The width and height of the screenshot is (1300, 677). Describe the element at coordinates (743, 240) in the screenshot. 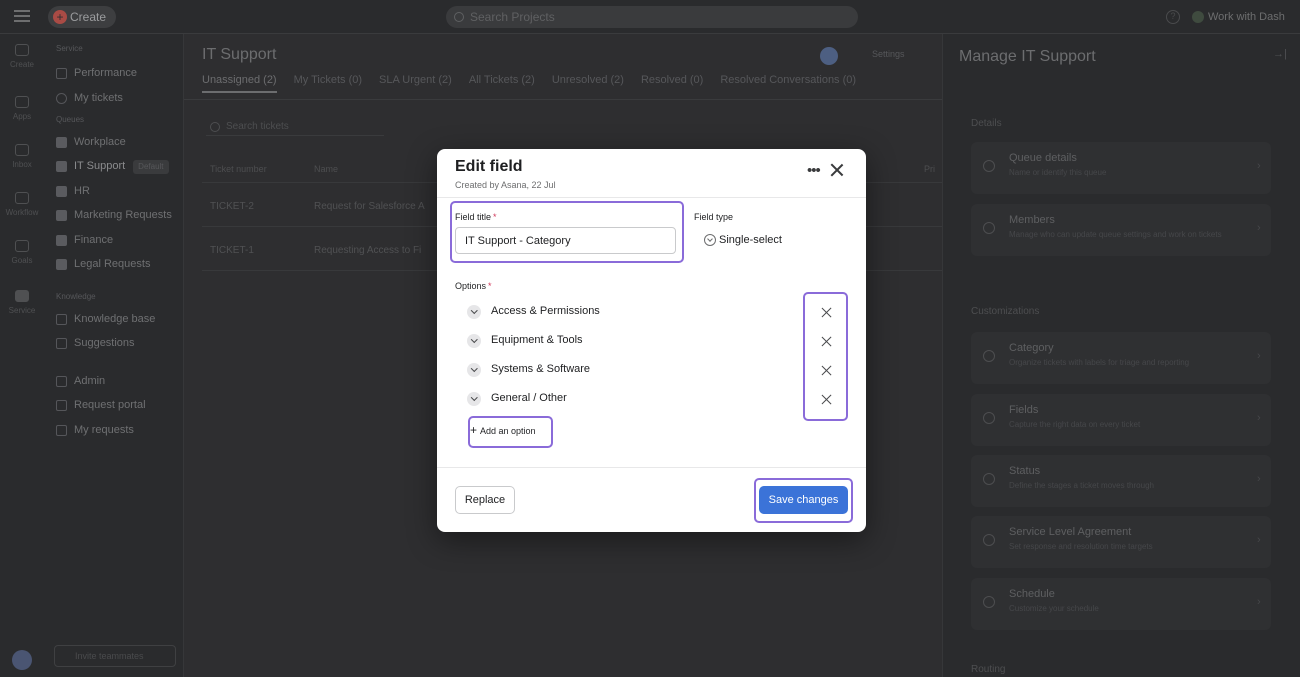

I see `field-type-select: Single-select` at that location.